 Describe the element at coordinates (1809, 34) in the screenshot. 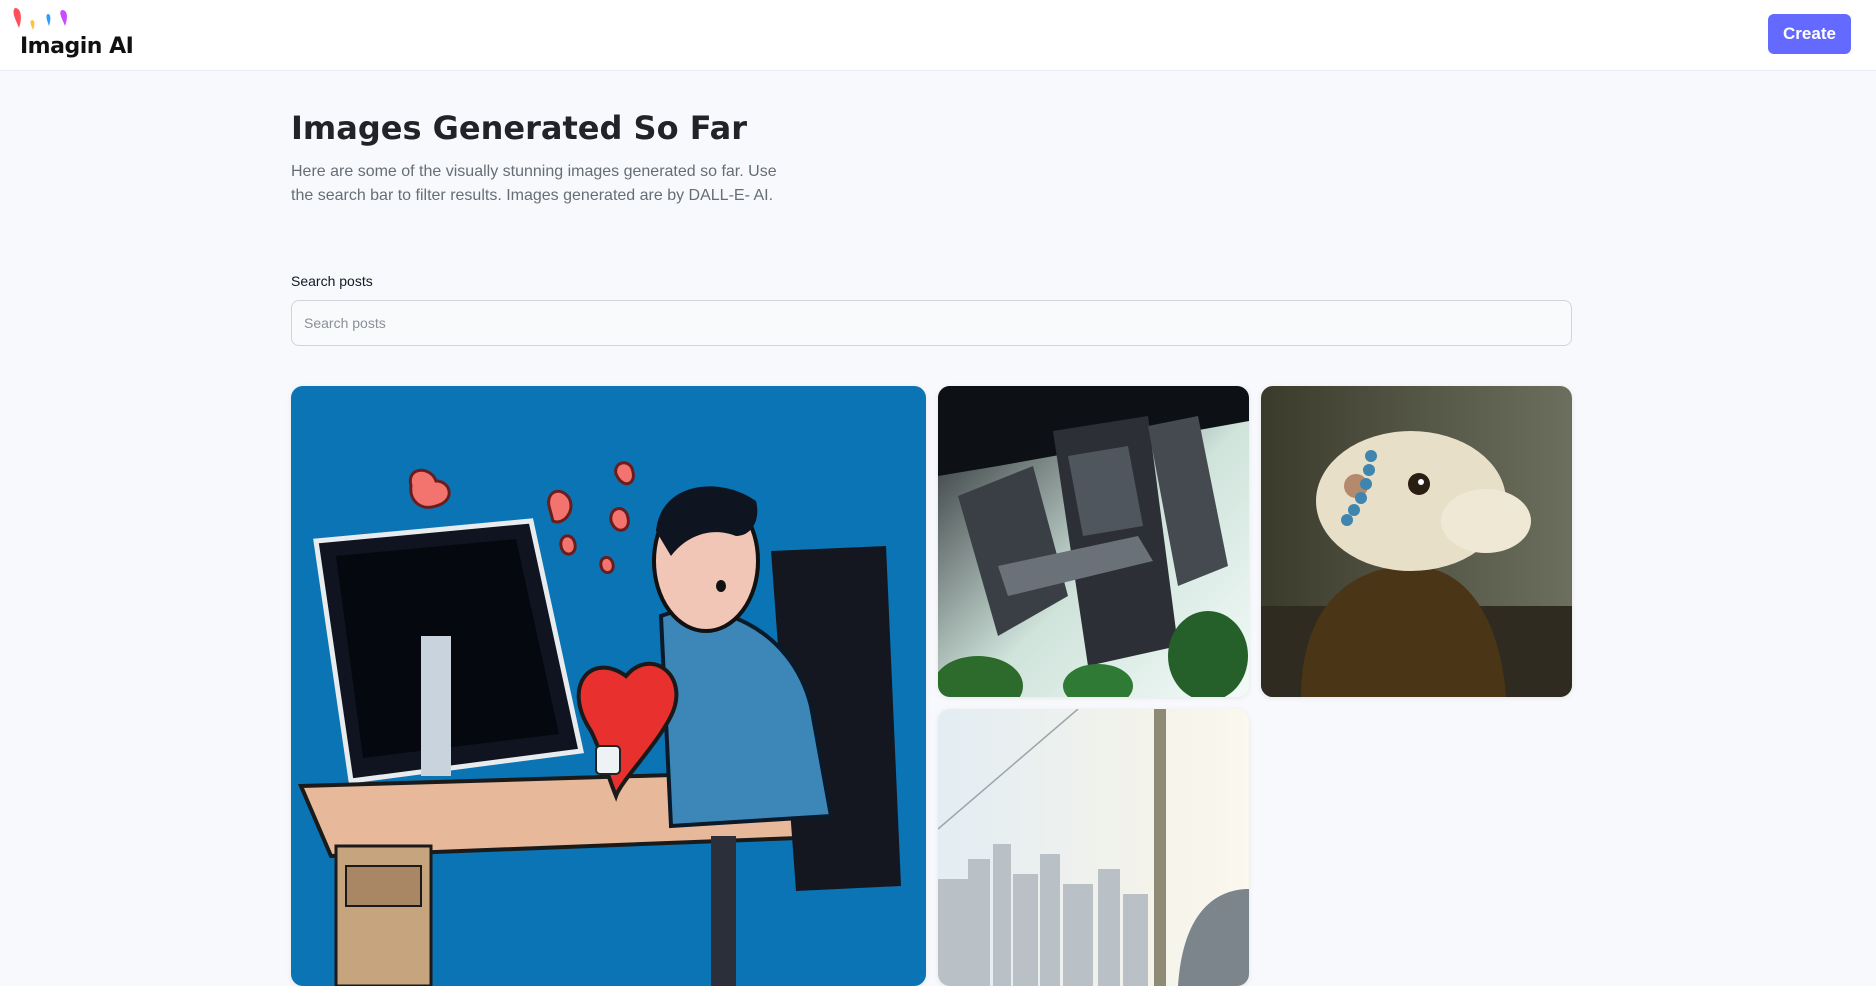

I see `create-button: Create` at that location.